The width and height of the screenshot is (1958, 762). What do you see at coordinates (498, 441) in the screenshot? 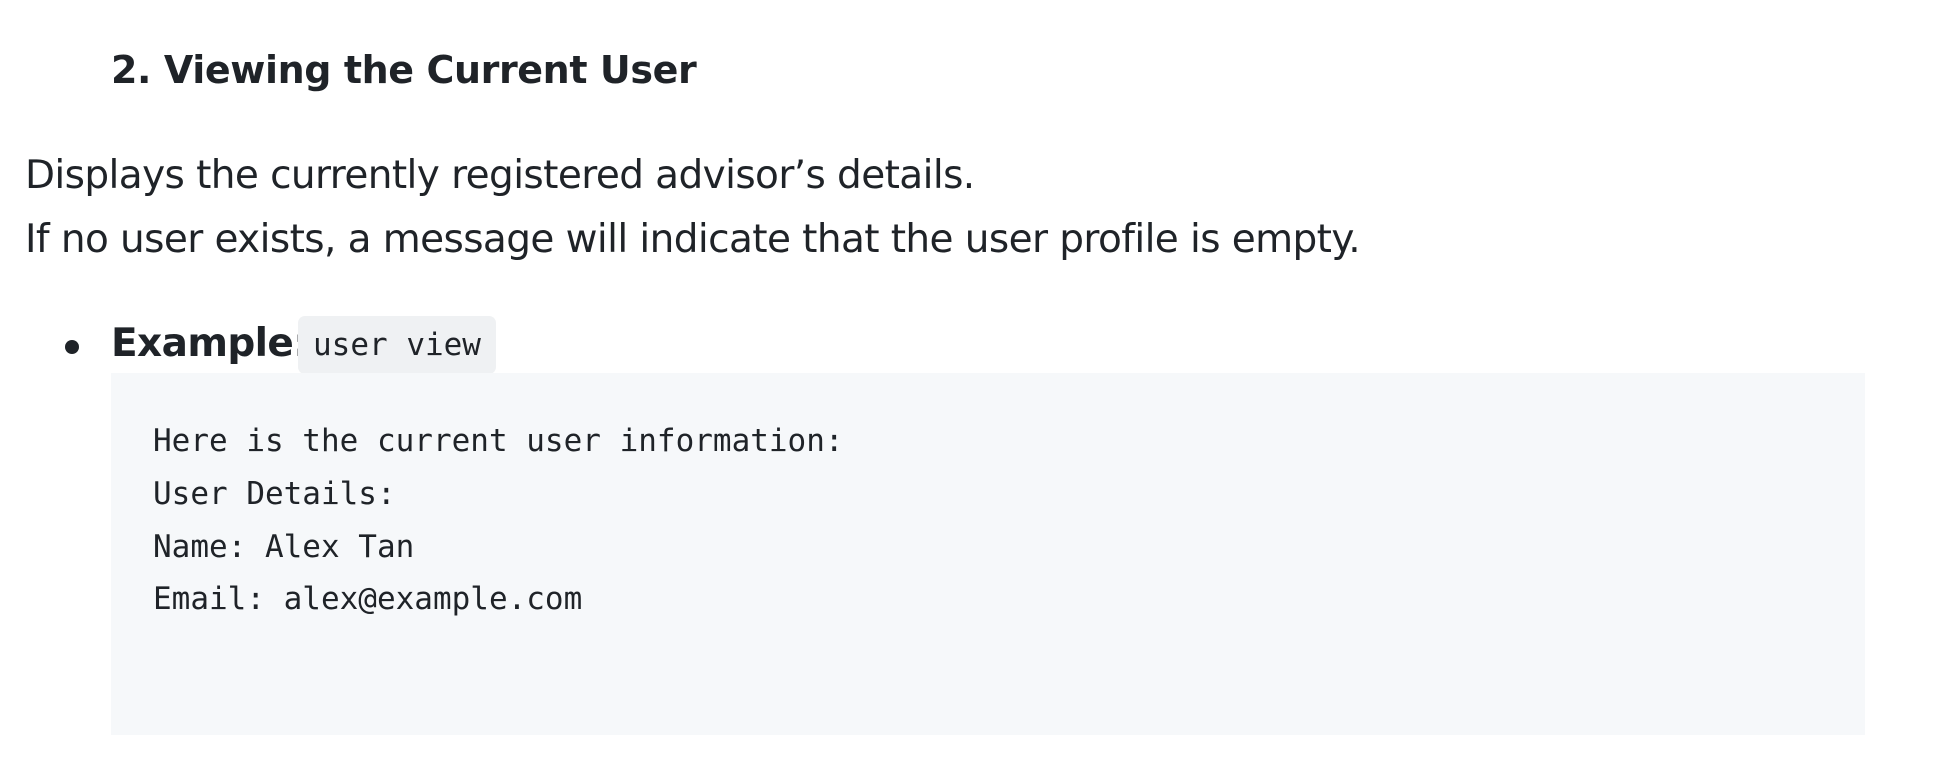
I see `code-line: Here is the current user information:` at bounding box center [498, 441].